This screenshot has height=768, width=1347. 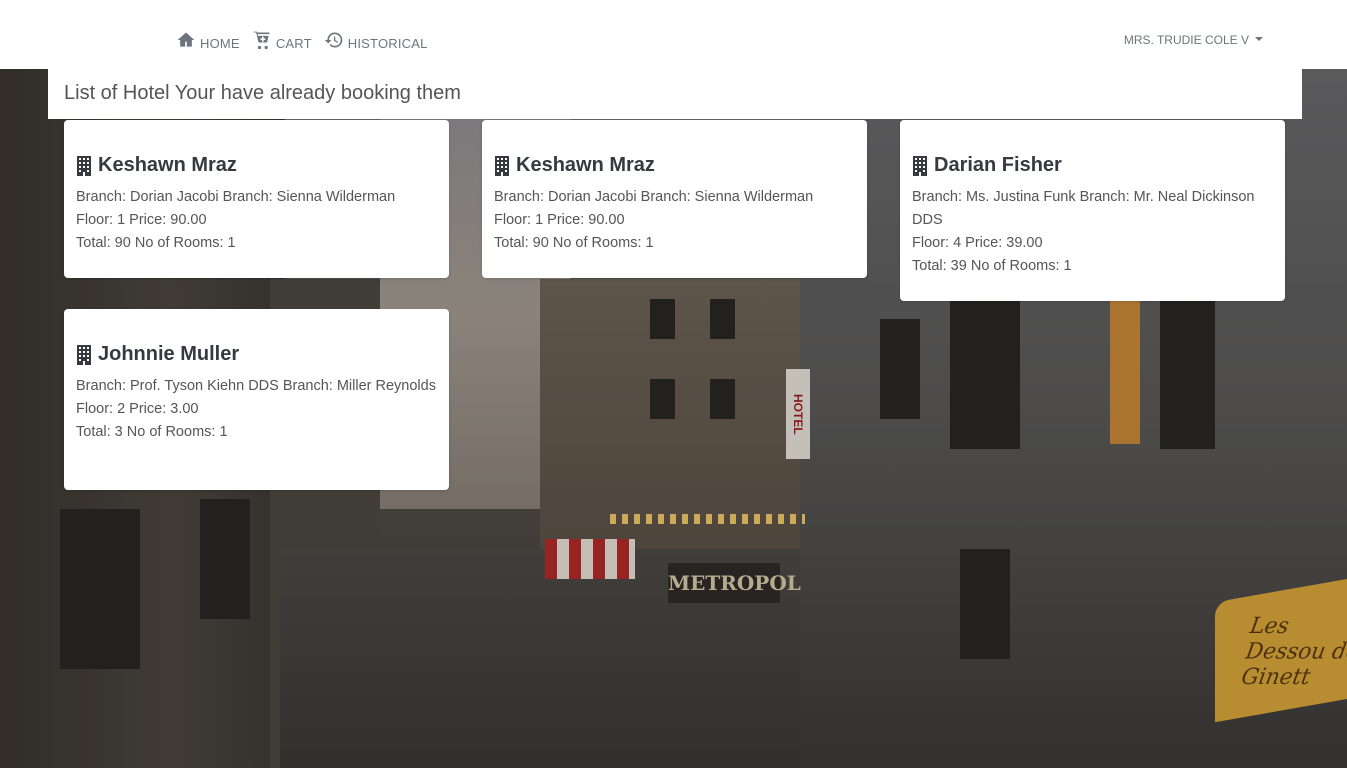 I want to click on booking-total-rooms: Total: 3 No of Rooms: 1, so click(x=152, y=432).